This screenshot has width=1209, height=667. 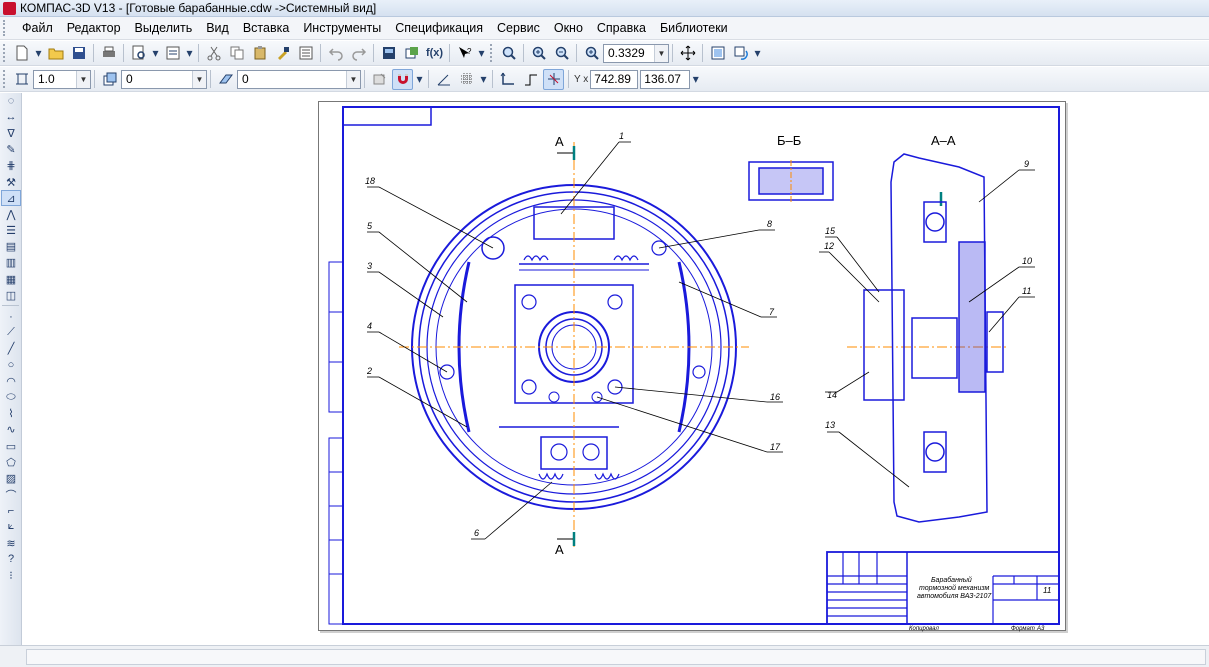 What do you see at coordinates (213, 53) in the screenshot?
I see `cut-icon` at bounding box center [213, 53].